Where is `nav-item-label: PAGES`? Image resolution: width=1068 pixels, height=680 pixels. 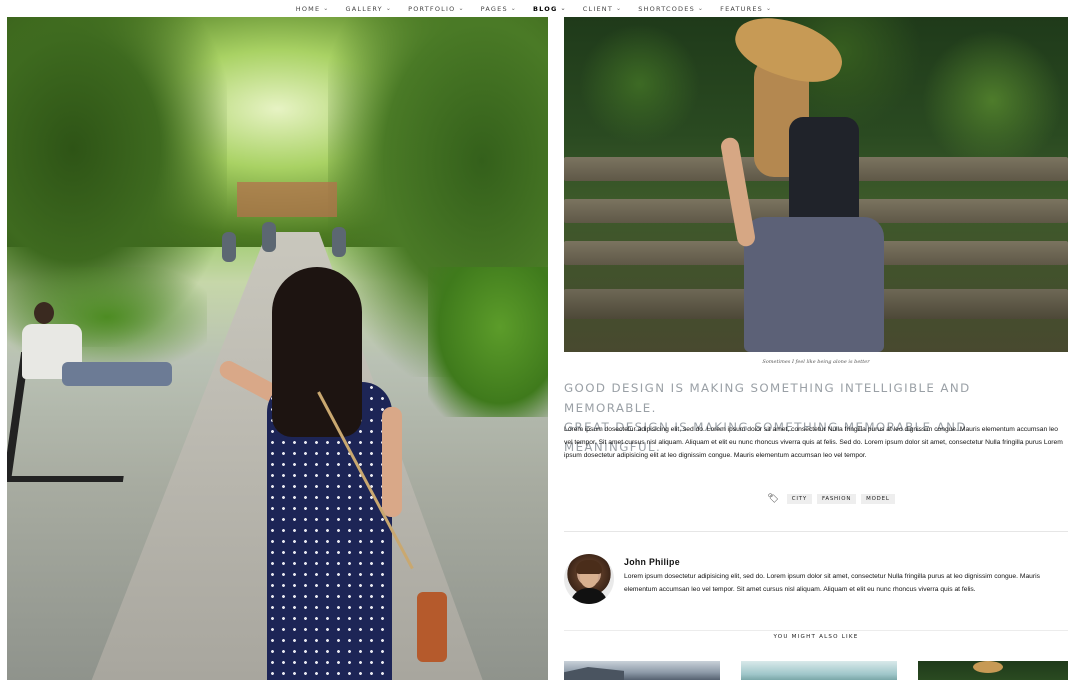
nav-item-label: PAGES is located at coordinates (494, 8).